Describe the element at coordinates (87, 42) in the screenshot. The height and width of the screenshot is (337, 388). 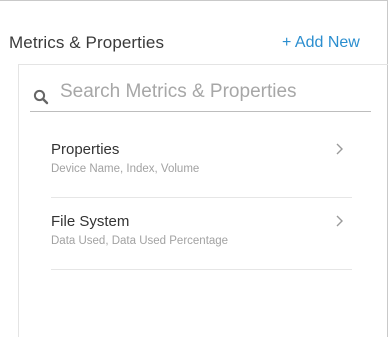
I see `panel-title: Metrics & Properties` at that location.